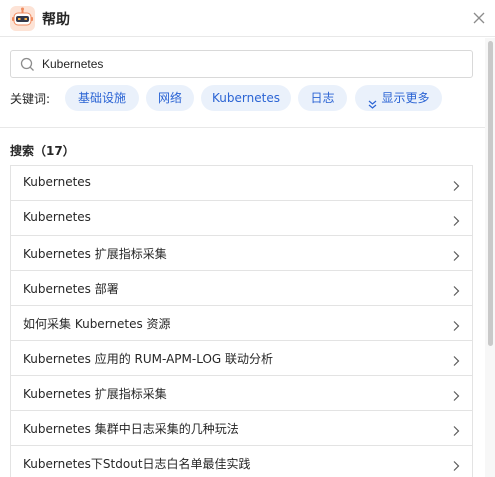 The image size is (495, 477). Describe the element at coordinates (131, 429) in the screenshot. I see `result-title: Kubernetes 集群中日志采集的几种玩法` at that location.